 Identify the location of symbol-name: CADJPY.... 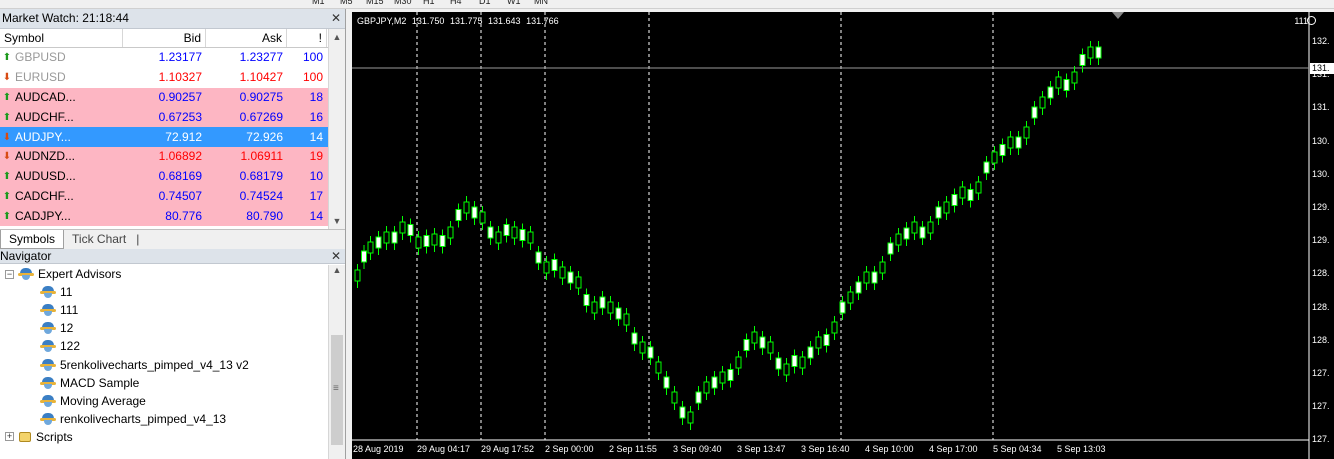
(43, 215).